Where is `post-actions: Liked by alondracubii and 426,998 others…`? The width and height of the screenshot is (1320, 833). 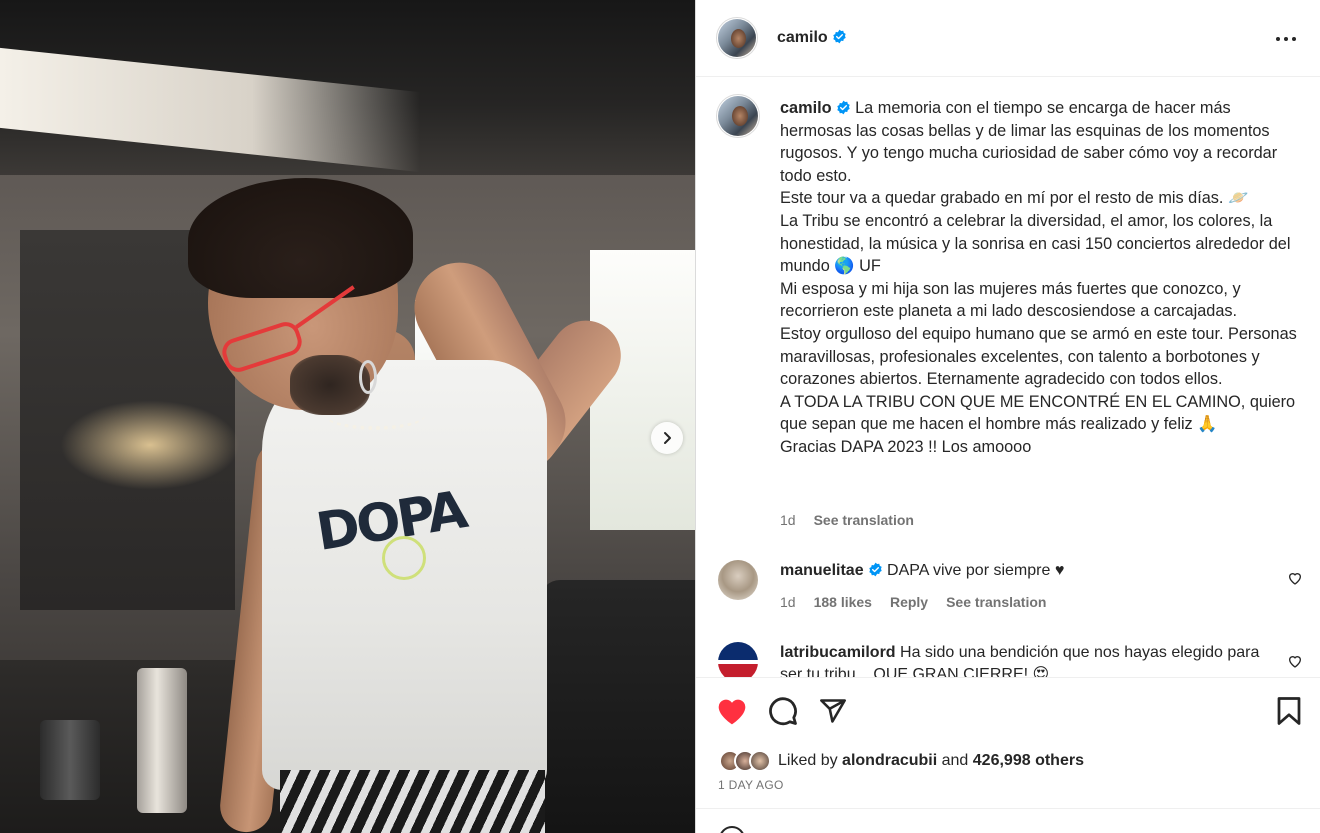
post-actions: Liked by alondracubii and 426,998 others… is located at coordinates (1008, 755).